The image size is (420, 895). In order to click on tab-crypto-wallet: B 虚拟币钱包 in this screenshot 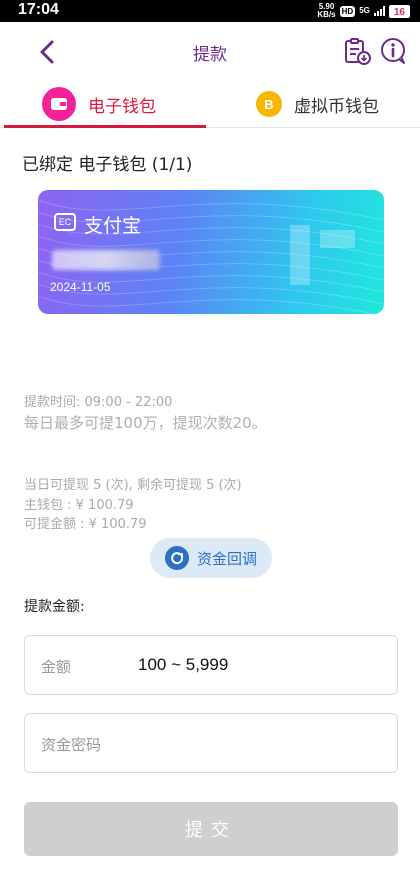, I will do `click(317, 104)`.